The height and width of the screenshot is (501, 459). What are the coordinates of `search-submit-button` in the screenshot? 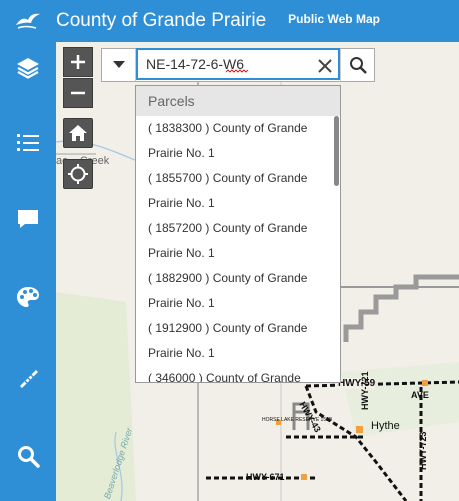 It's located at (357, 65).